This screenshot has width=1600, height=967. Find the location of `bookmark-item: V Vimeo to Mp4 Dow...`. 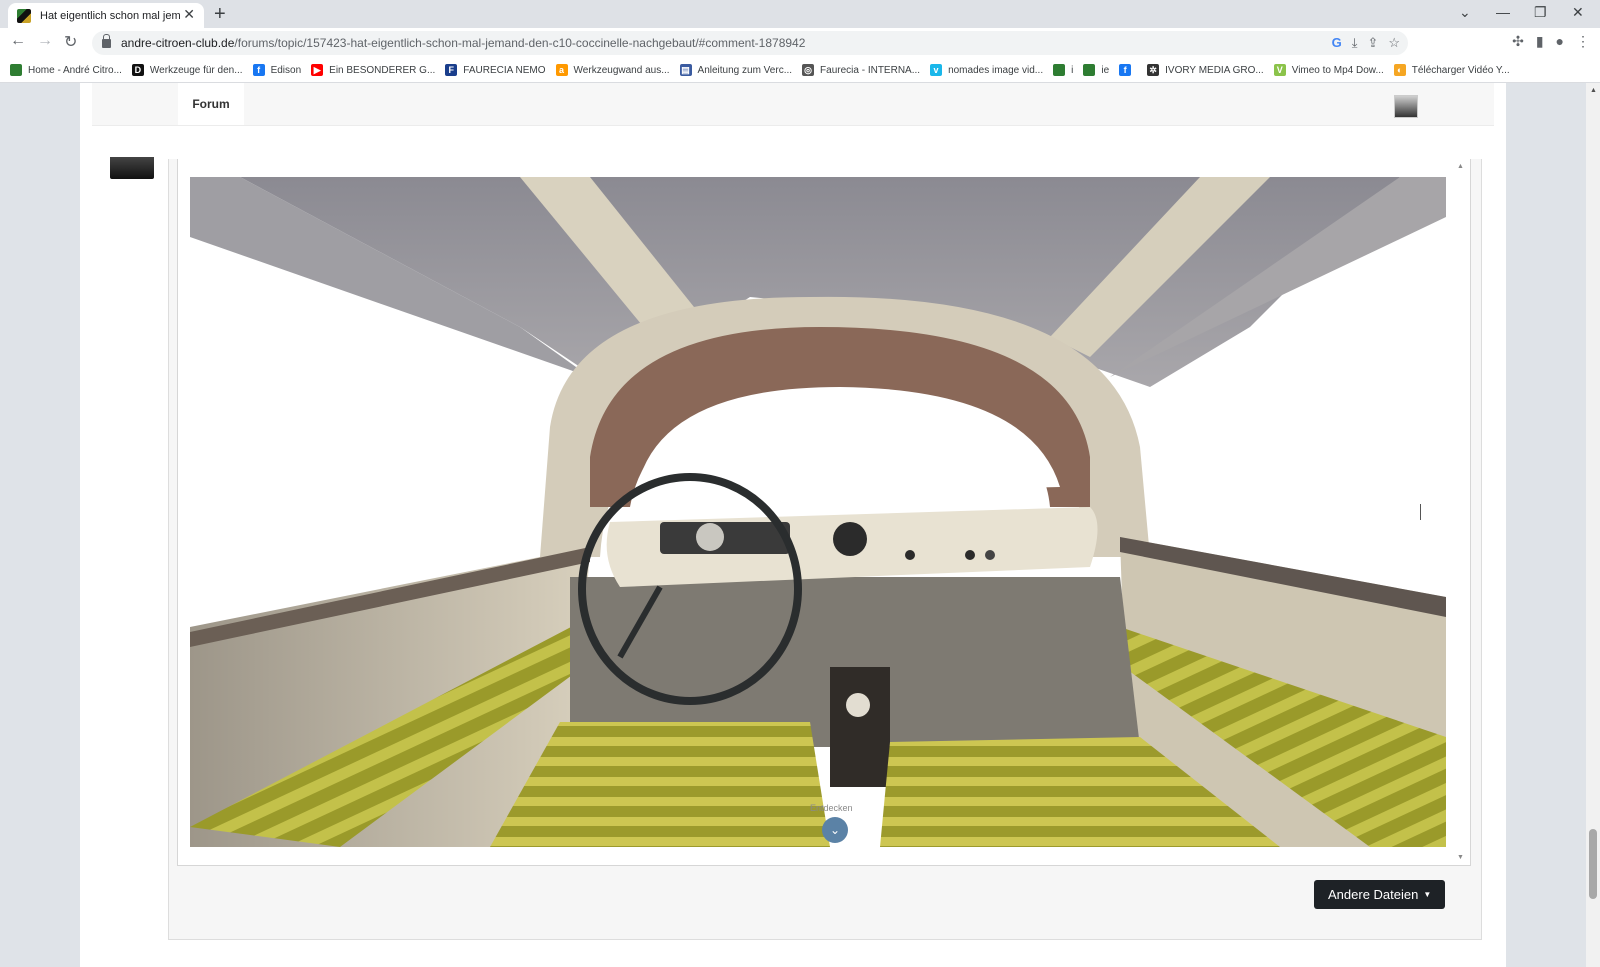

bookmark-item: V Vimeo to Mp4 Dow... is located at coordinates (1328, 70).